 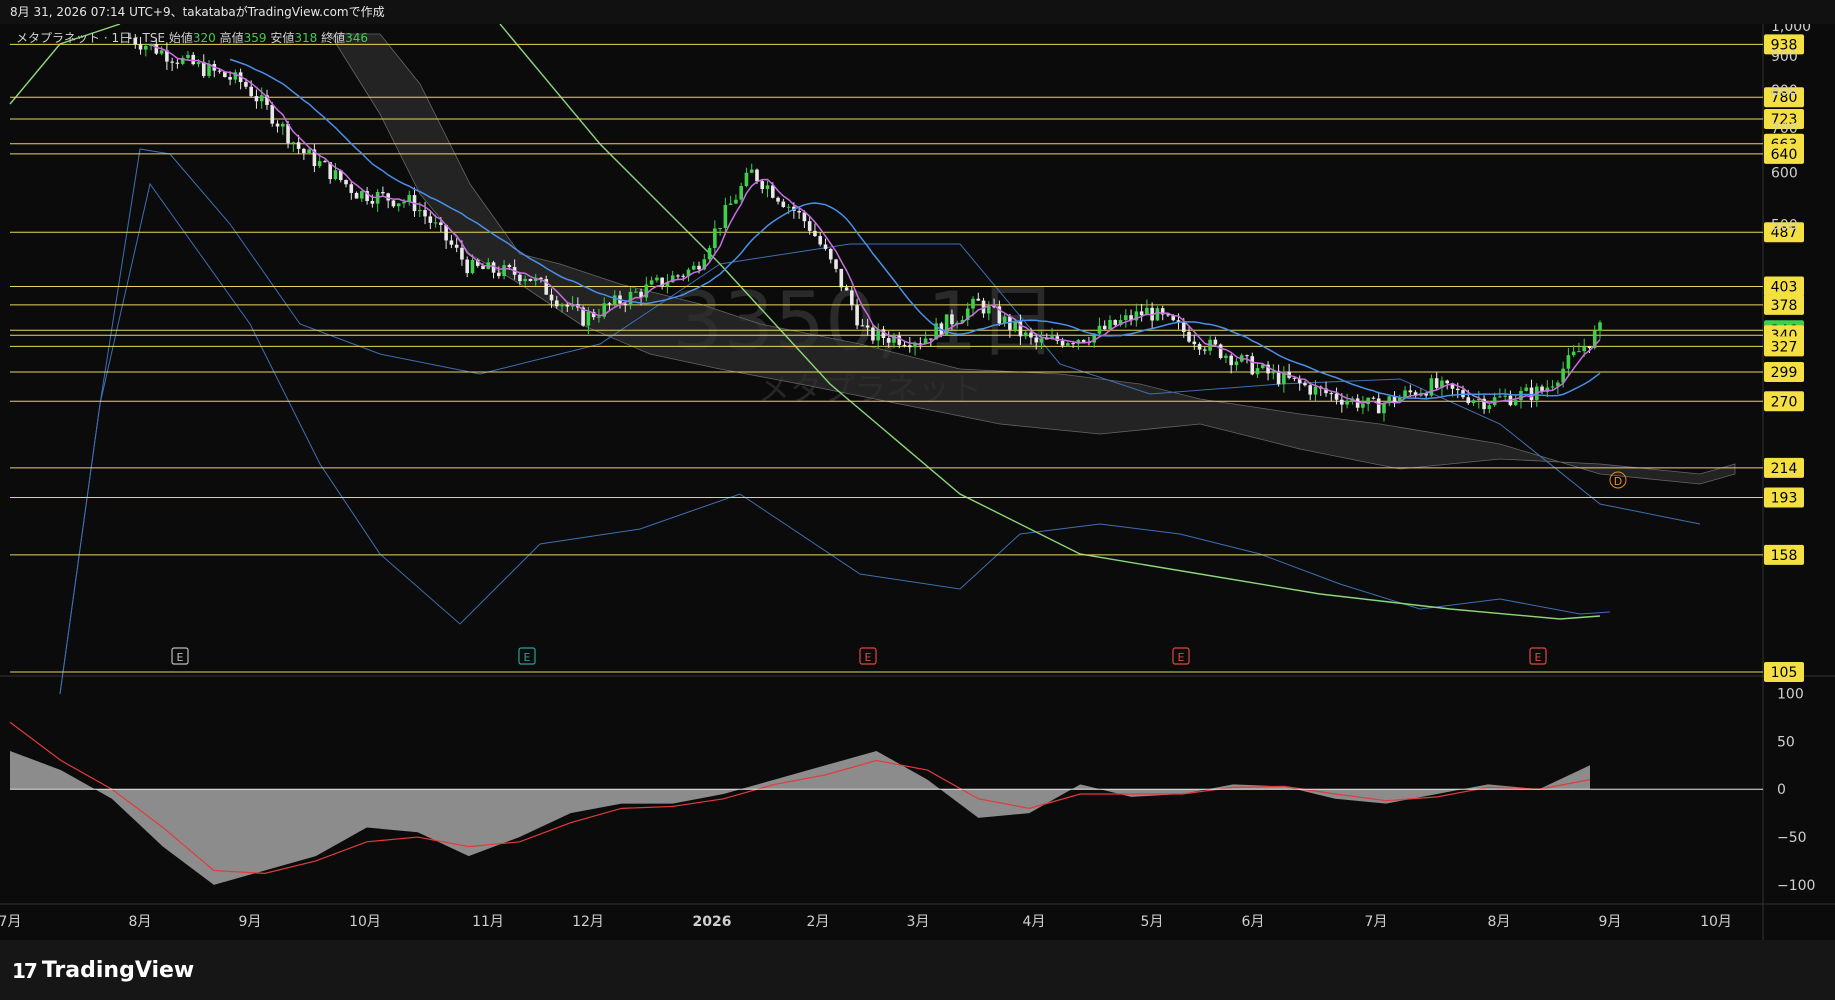 What do you see at coordinates (1790, 695) in the screenshot?
I see `macd-axis-tick: 100` at bounding box center [1790, 695].